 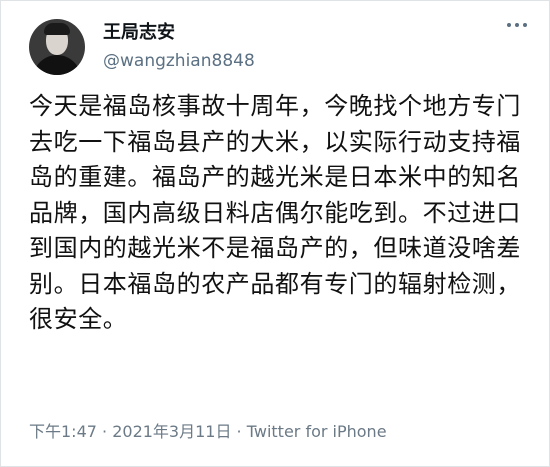 I want to click on avatar-hair, so click(x=57, y=29).